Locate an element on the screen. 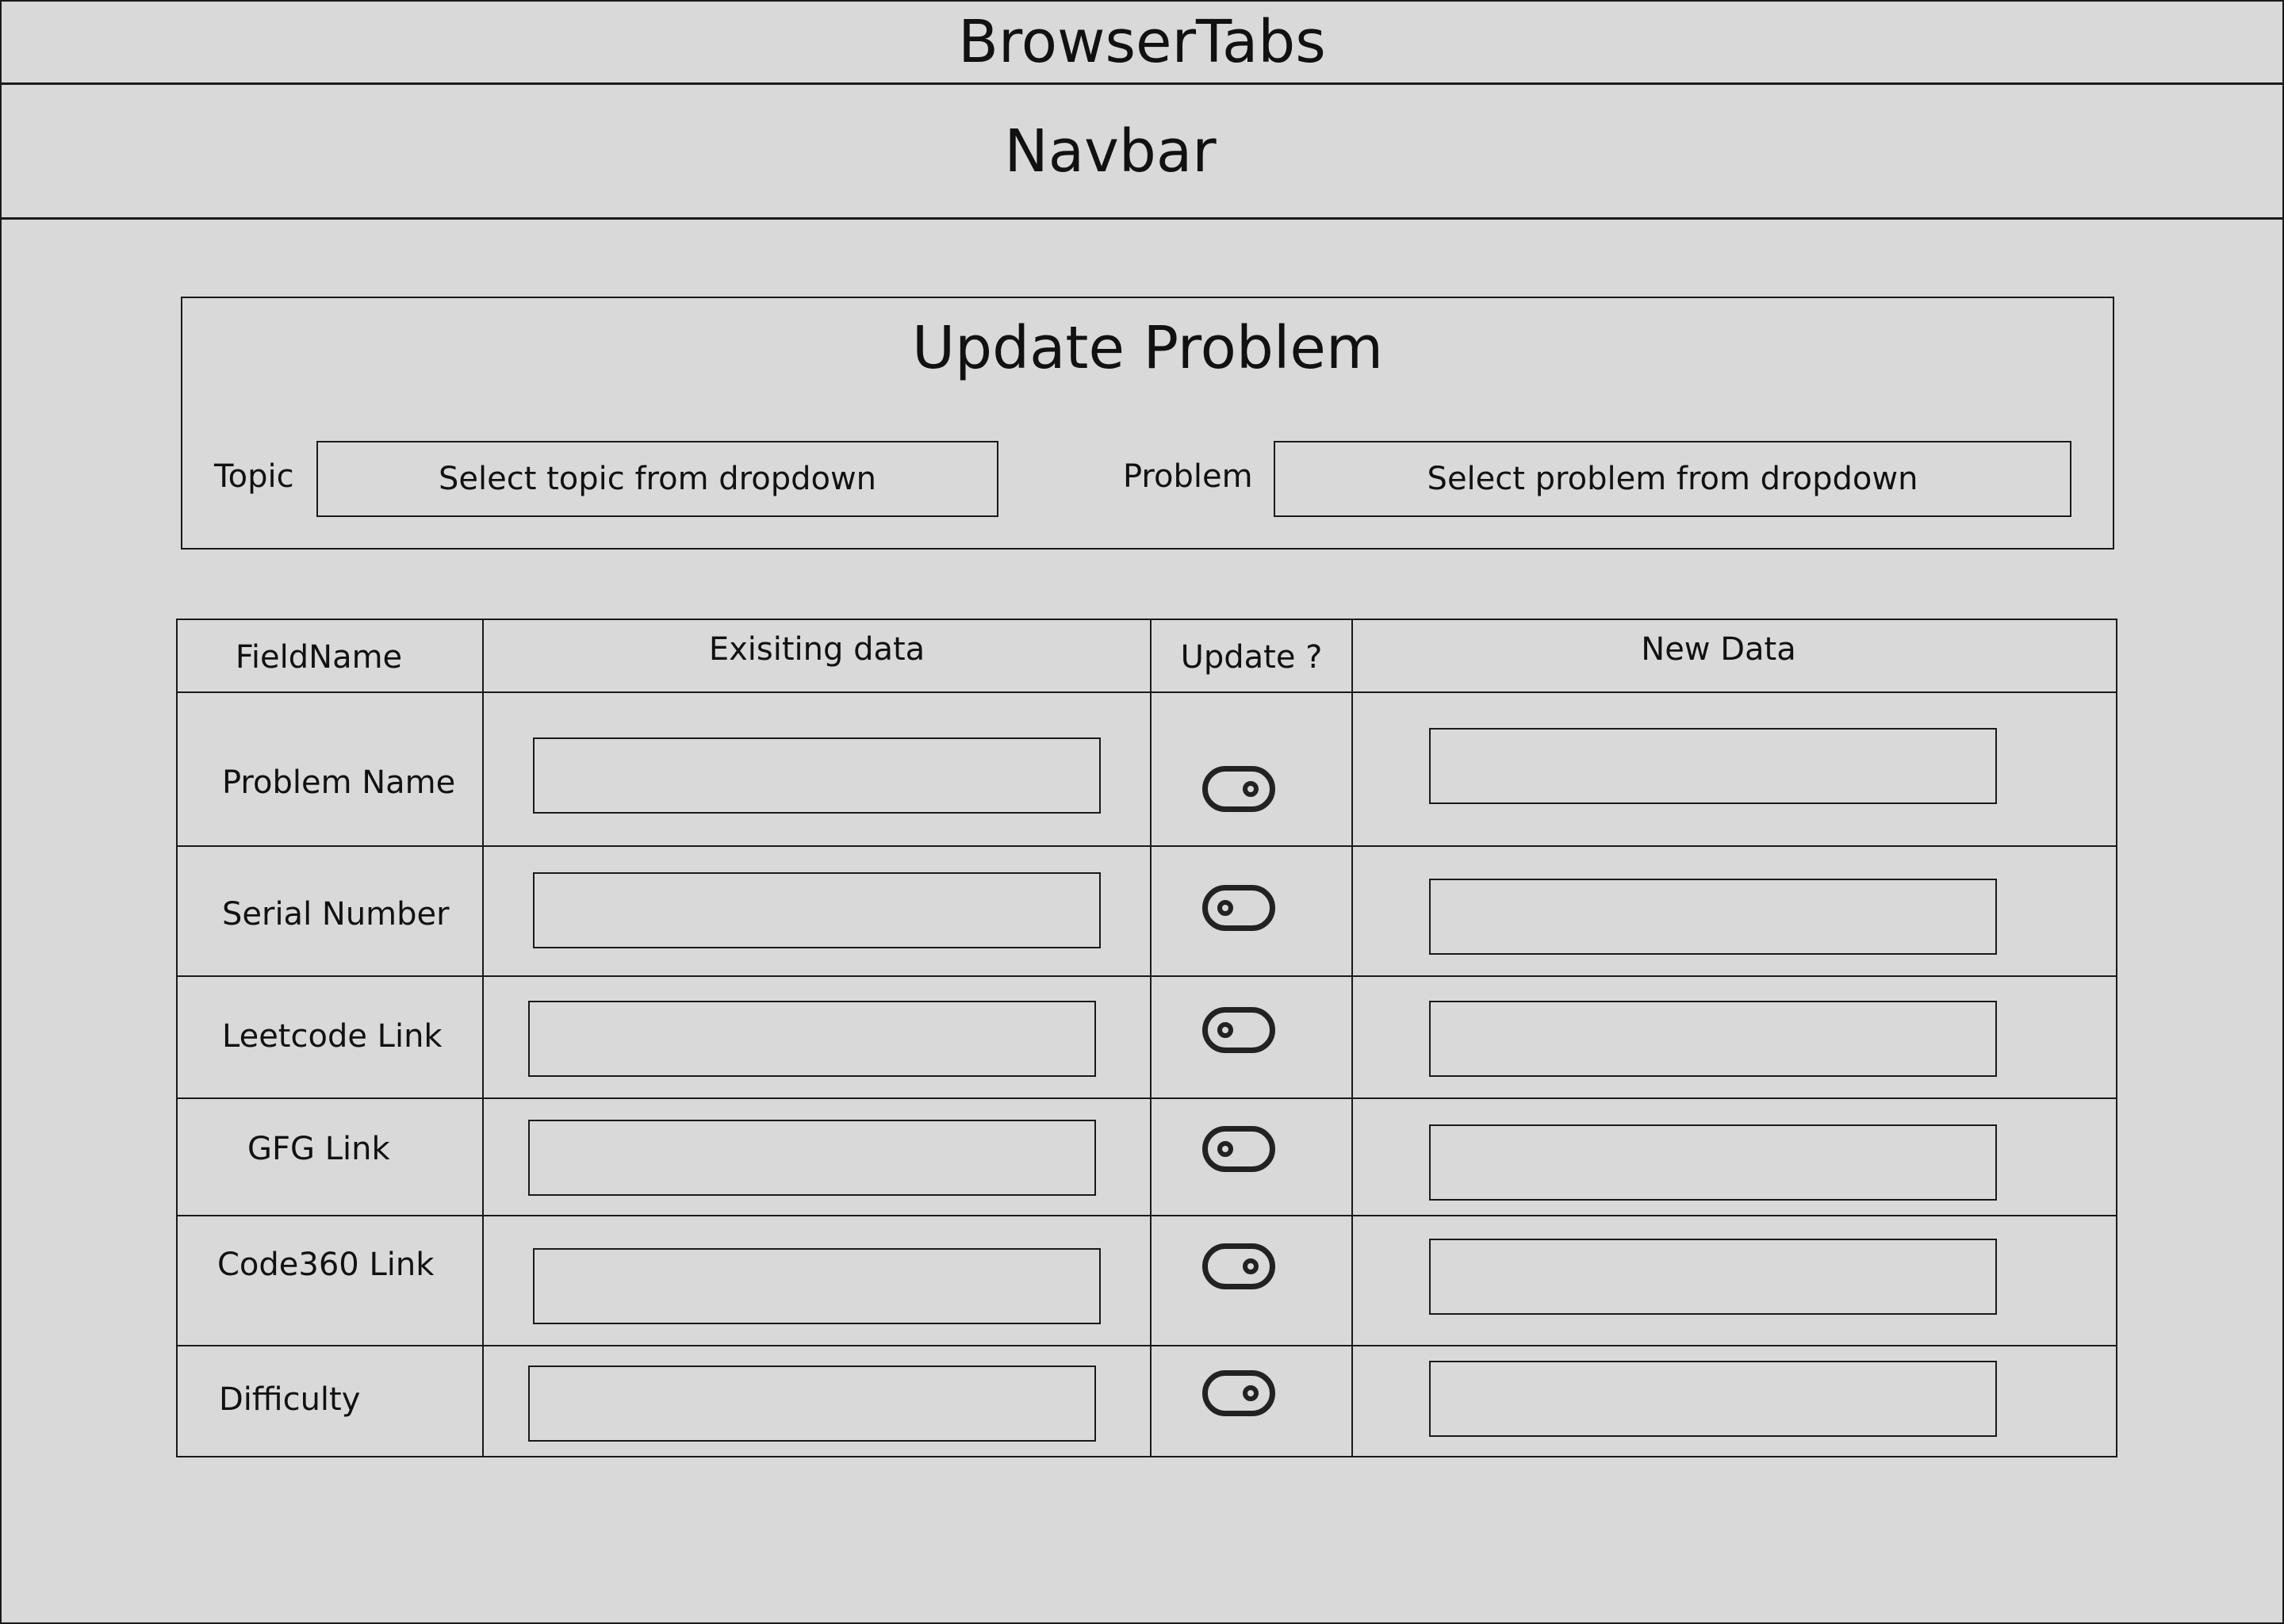 The image size is (2284, 1624). page-title: Update Problem is located at coordinates (1147, 348).